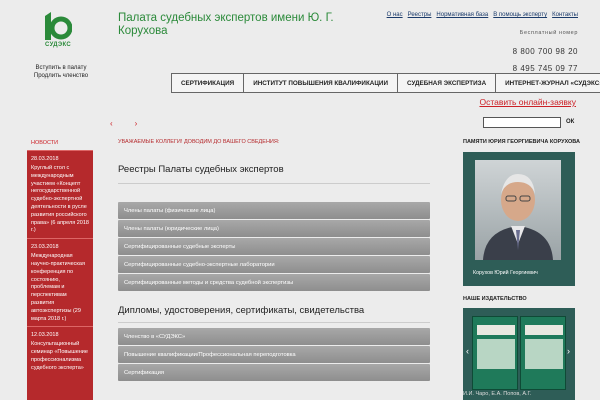  Describe the element at coordinates (136, 123) in the screenshot. I see `slider-next-icon: ›` at that location.